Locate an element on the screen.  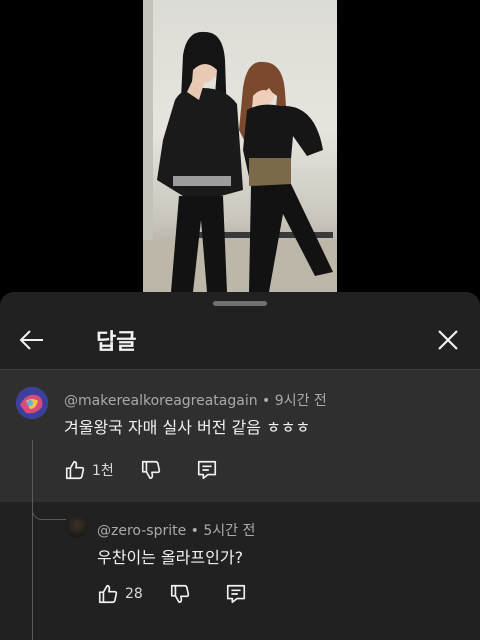
reply-actions: 28 is located at coordinates (172, 594).